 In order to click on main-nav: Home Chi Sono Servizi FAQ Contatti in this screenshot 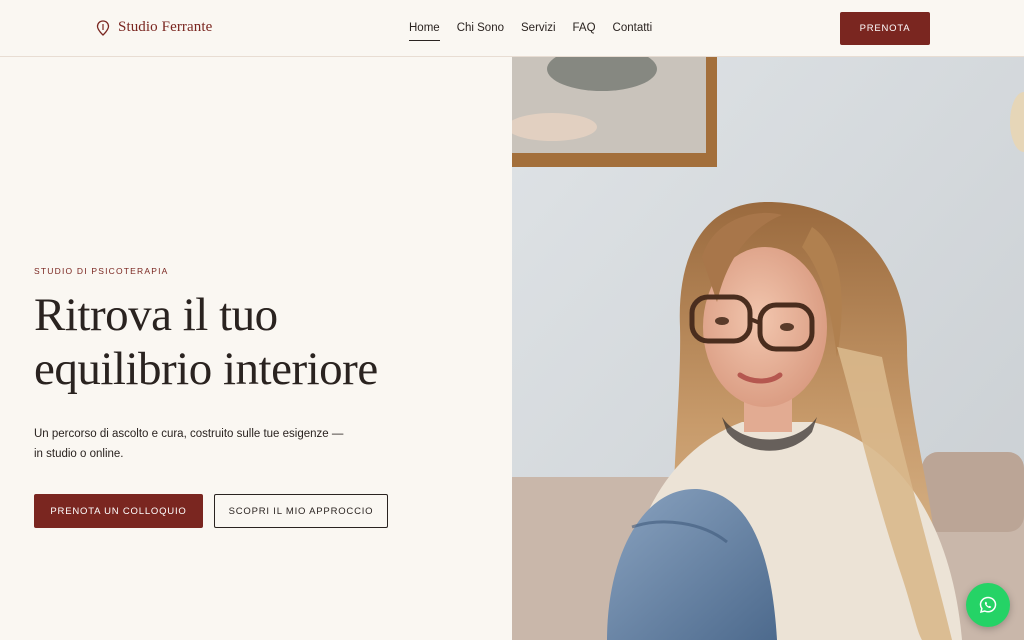, I will do `click(530, 31)`.